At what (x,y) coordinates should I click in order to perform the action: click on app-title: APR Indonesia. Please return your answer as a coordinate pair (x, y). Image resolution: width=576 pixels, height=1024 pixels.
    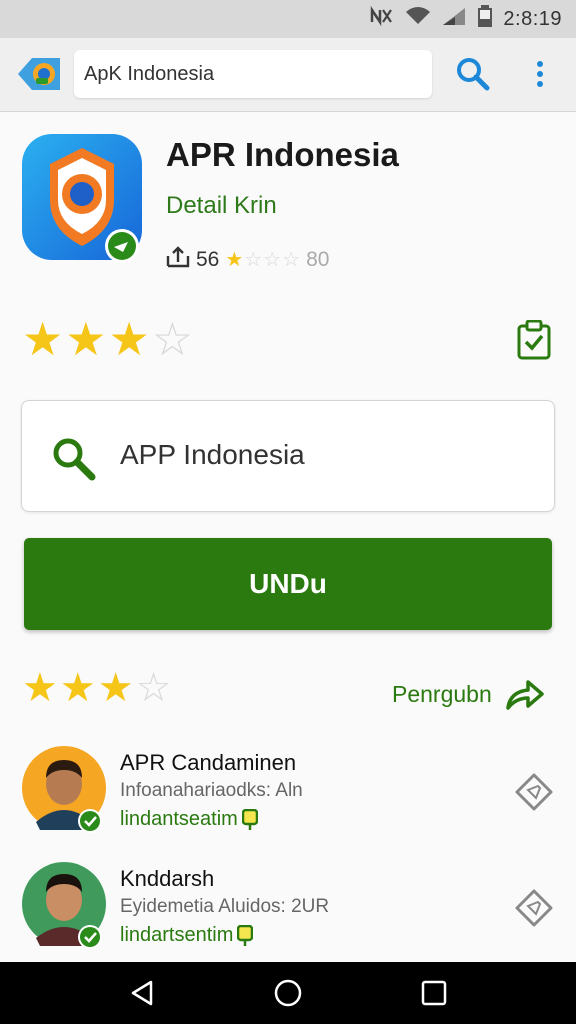
    Looking at the image, I should click on (282, 154).